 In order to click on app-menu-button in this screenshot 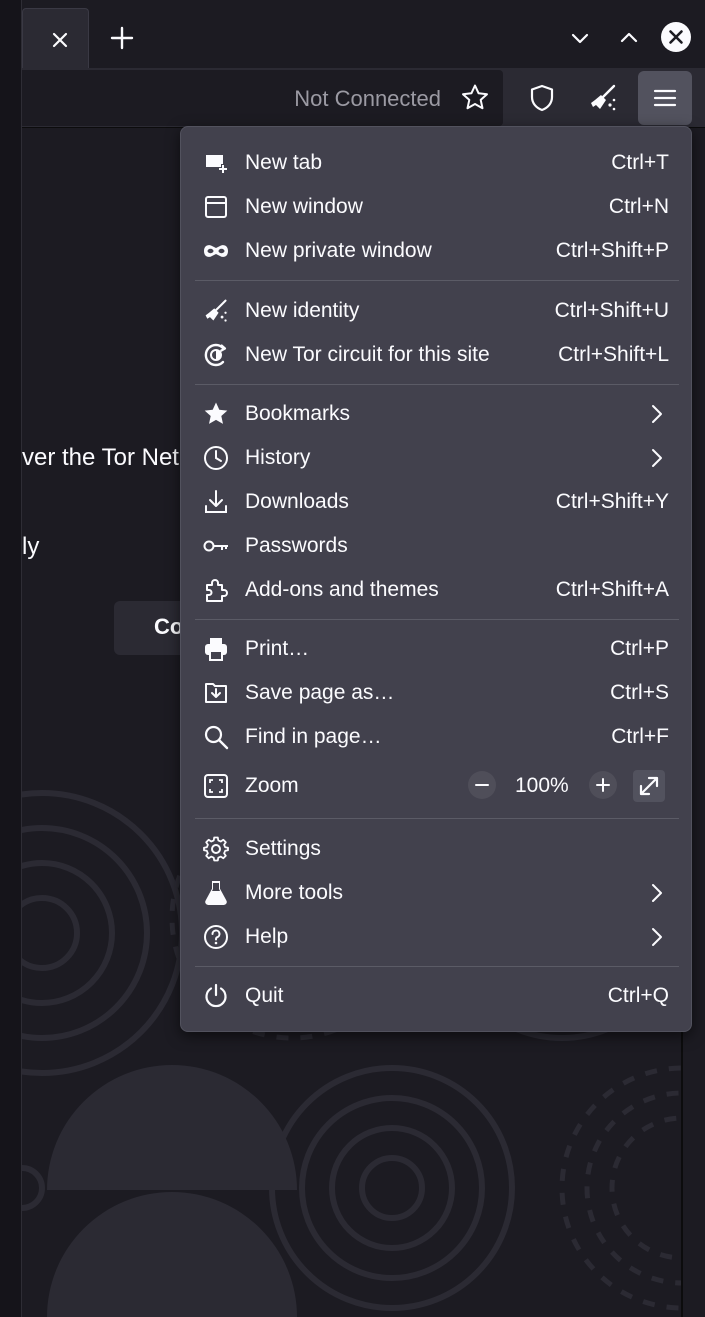, I will do `click(665, 98)`.